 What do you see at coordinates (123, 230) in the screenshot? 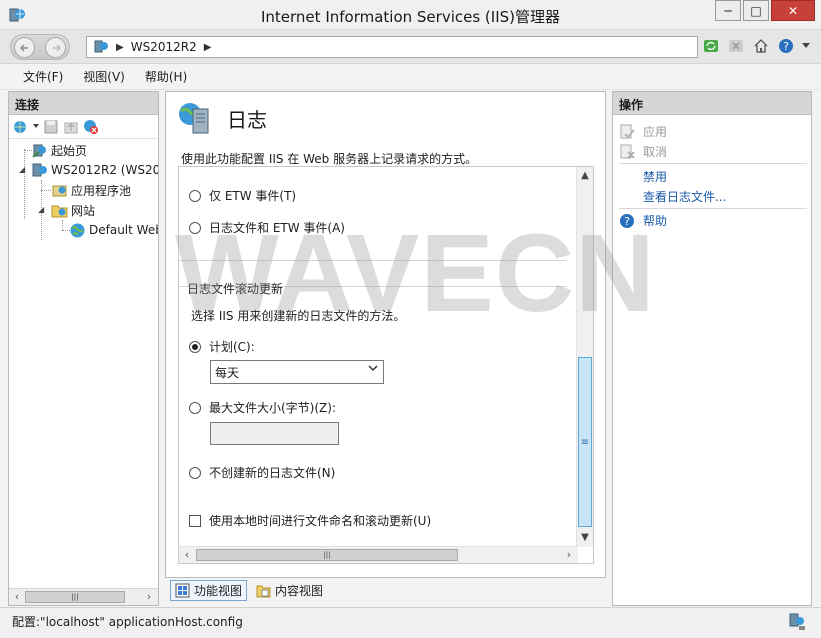
I see `tree-label: Default Web` at bounding box center [123, 230].